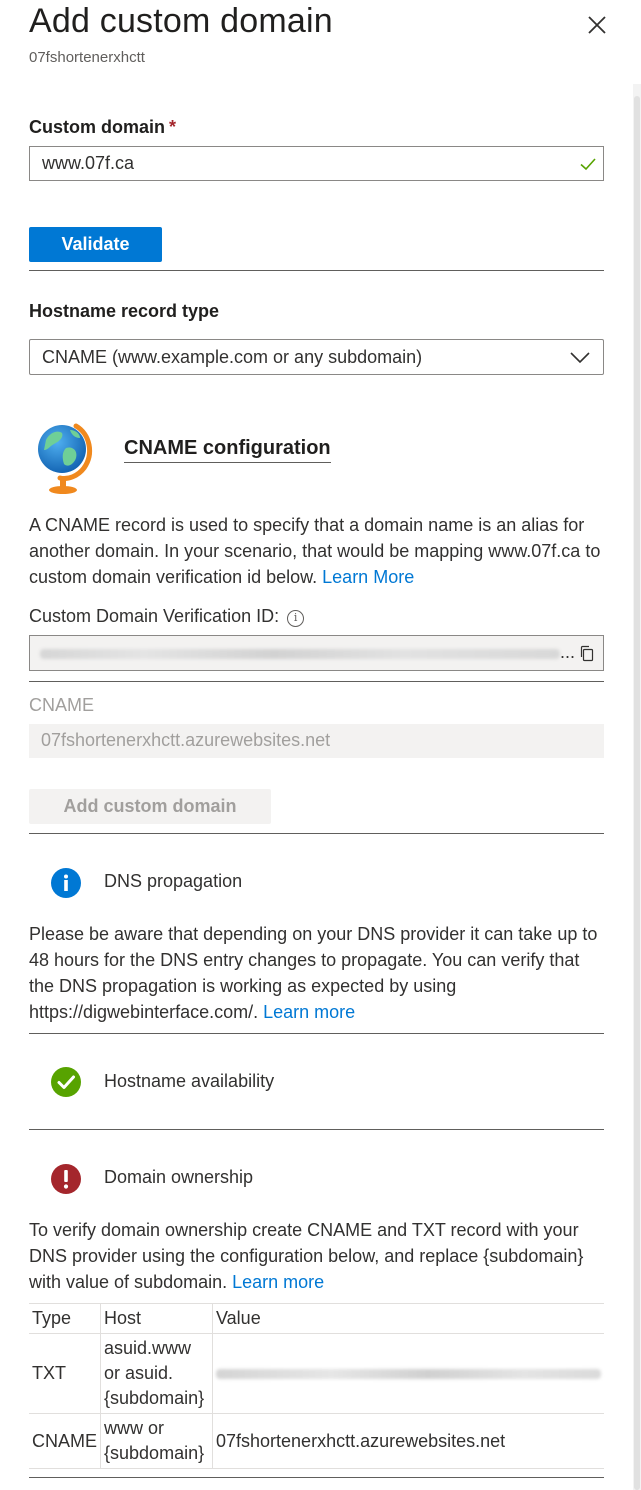 This screenshot has height=1490, width=641. Describe the element at coordinates (97, 127) in the screenshot. I see `custom-domain-label-text: Custom domain` at that location.